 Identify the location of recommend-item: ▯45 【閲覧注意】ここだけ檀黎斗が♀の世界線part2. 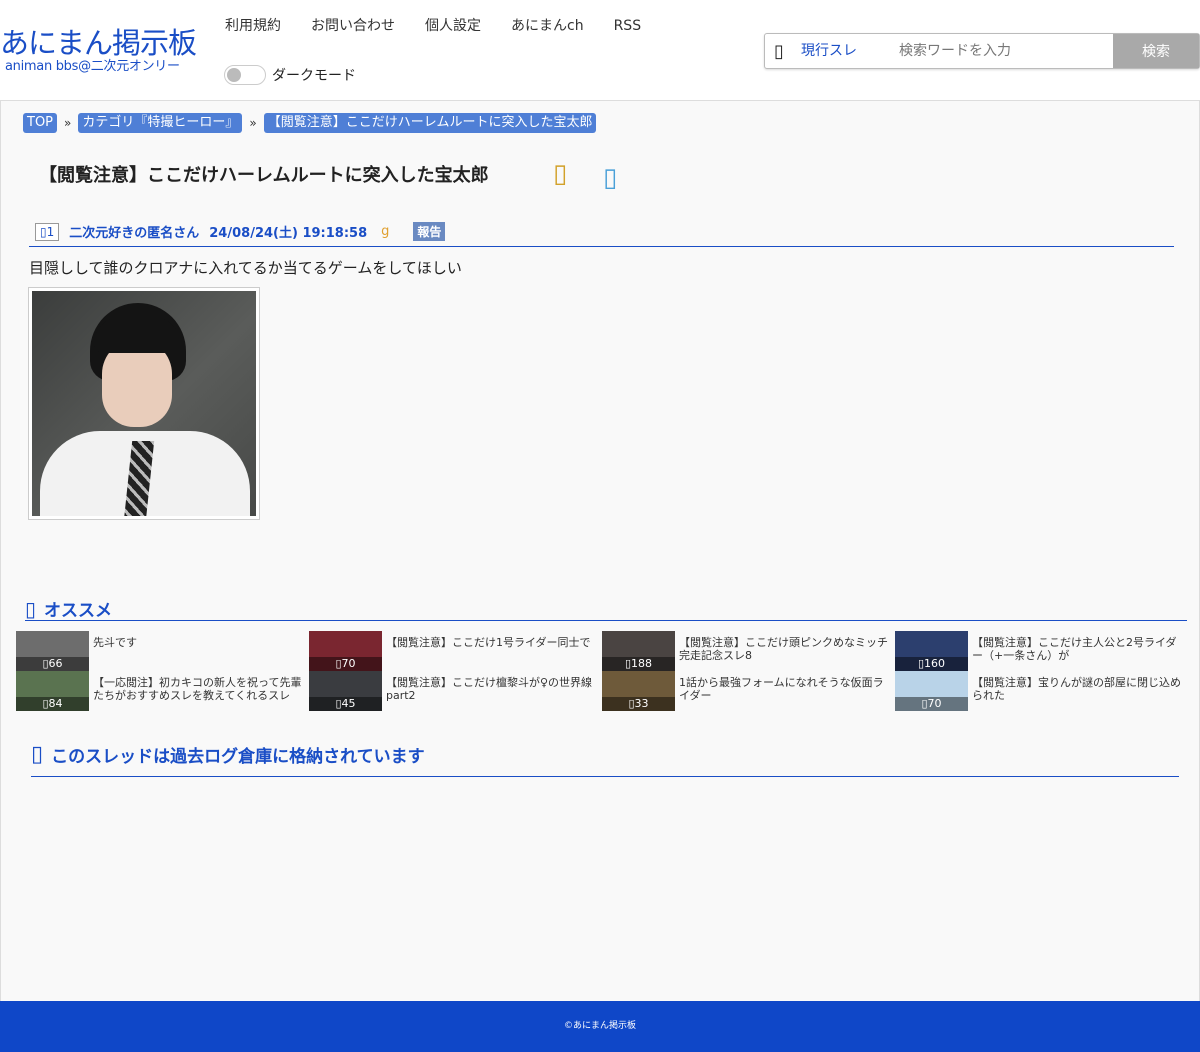
(455, 691).